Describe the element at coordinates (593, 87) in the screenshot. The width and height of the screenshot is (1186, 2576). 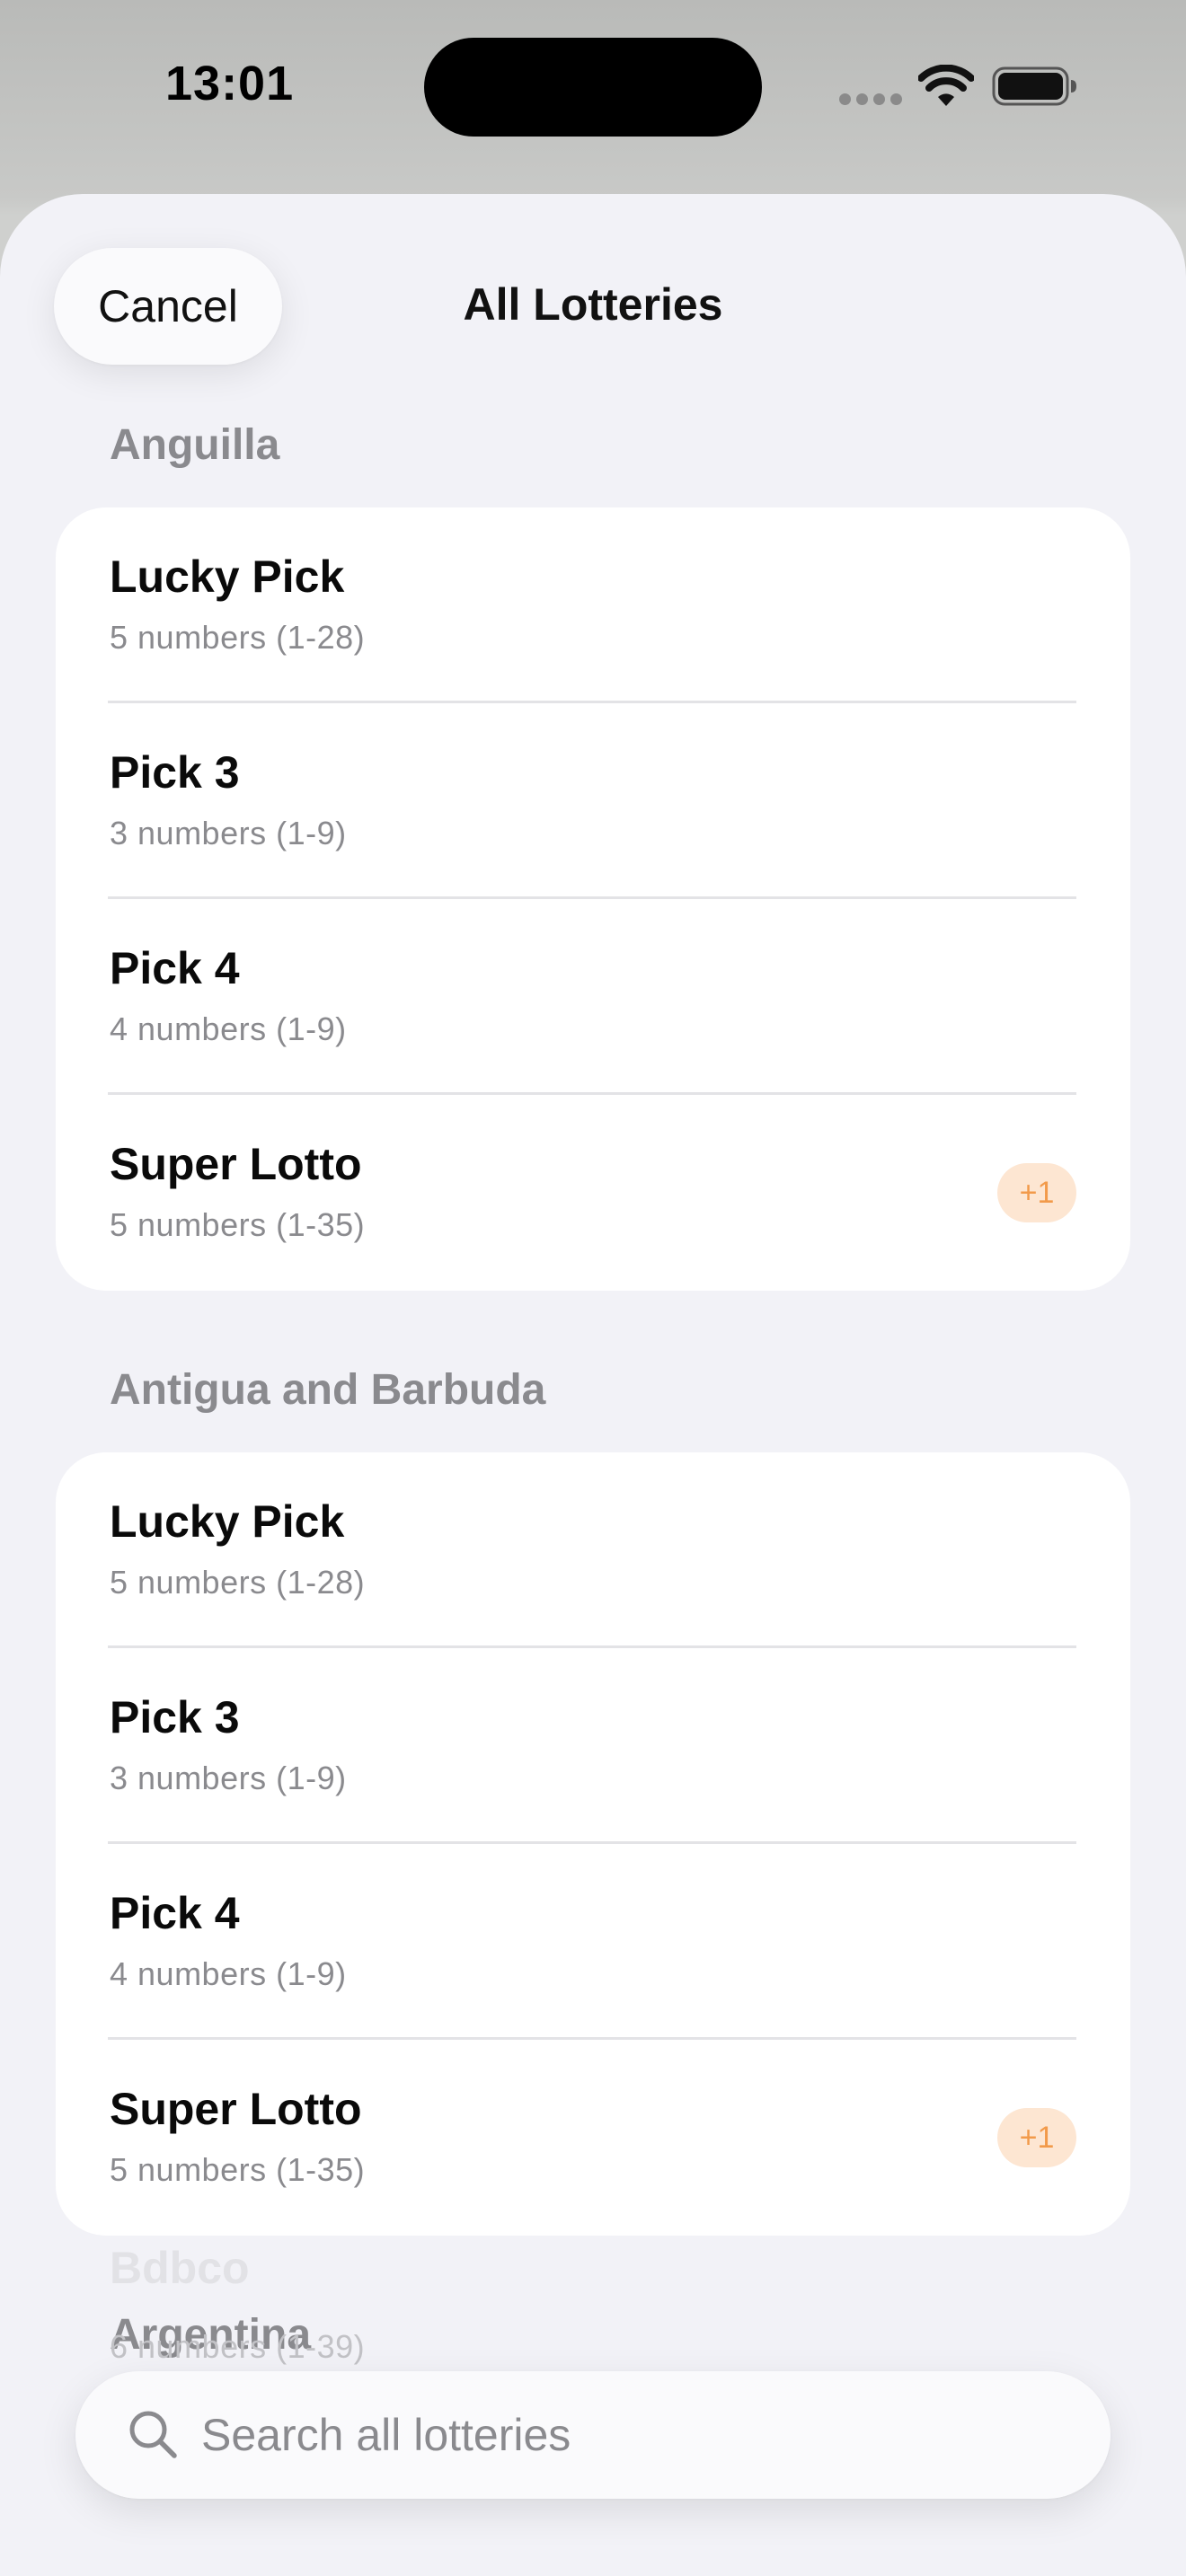
I see `dynamic-island` at that location.